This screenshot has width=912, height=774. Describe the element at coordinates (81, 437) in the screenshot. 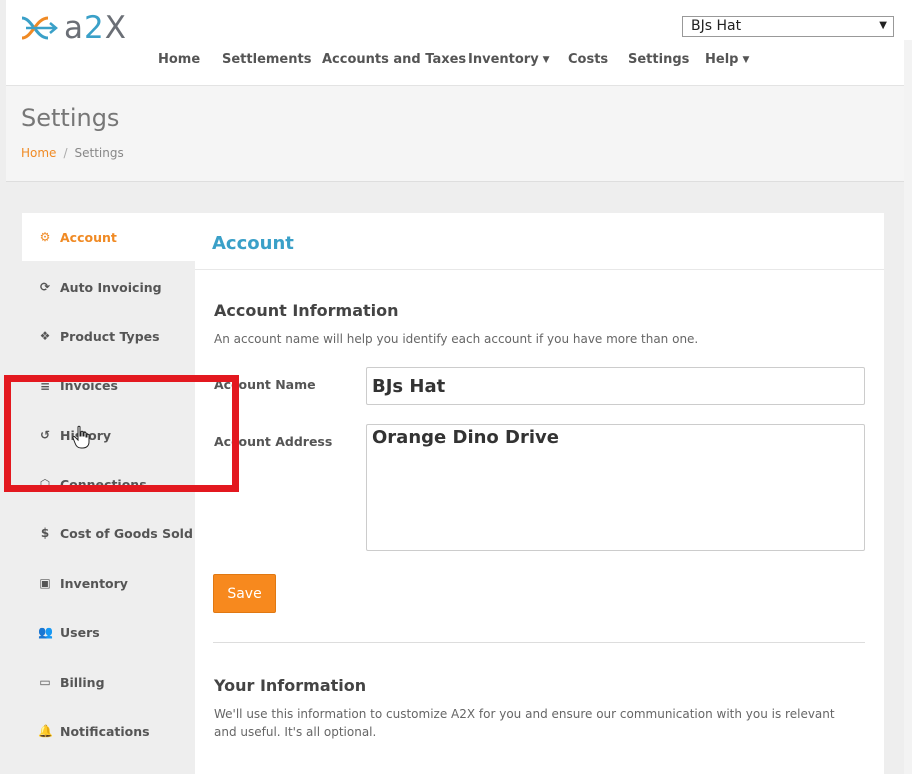

I see `hand-cursor-icon` at that location.